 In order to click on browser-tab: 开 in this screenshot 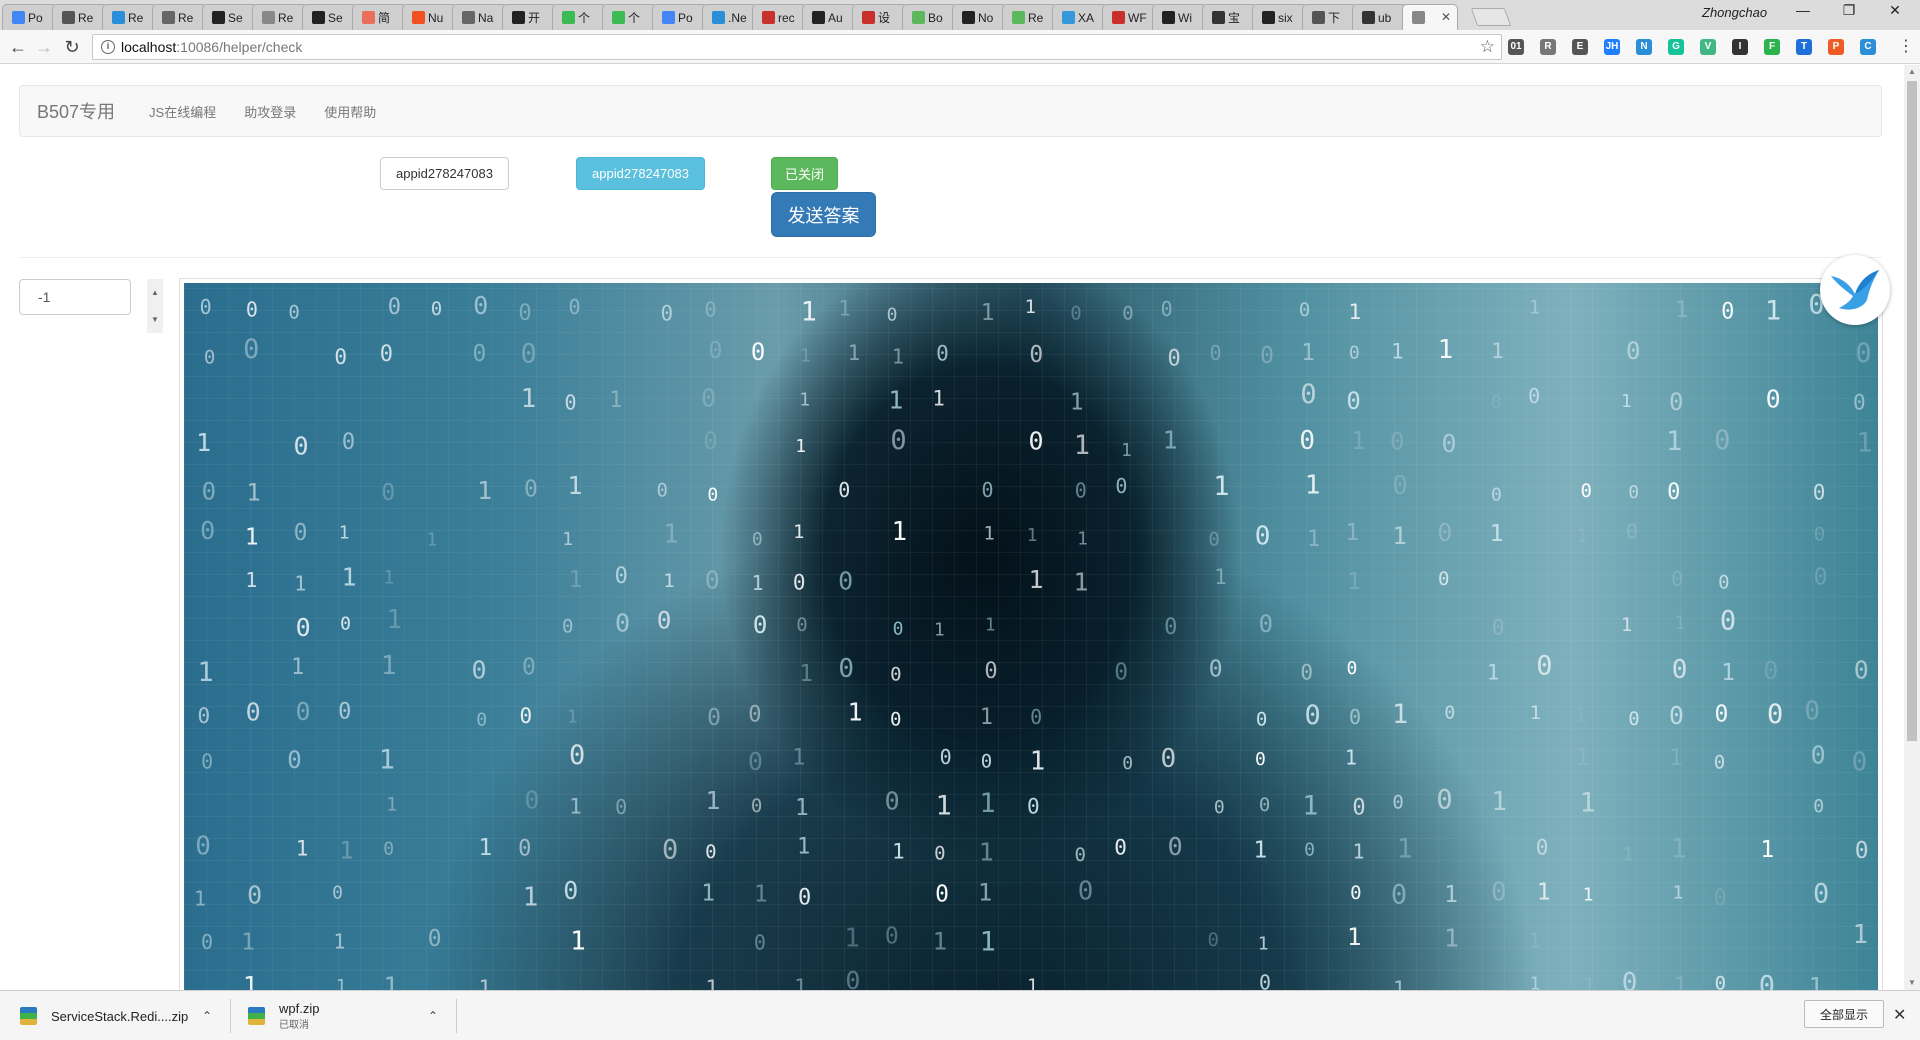, I will do `click(530, 17)`.